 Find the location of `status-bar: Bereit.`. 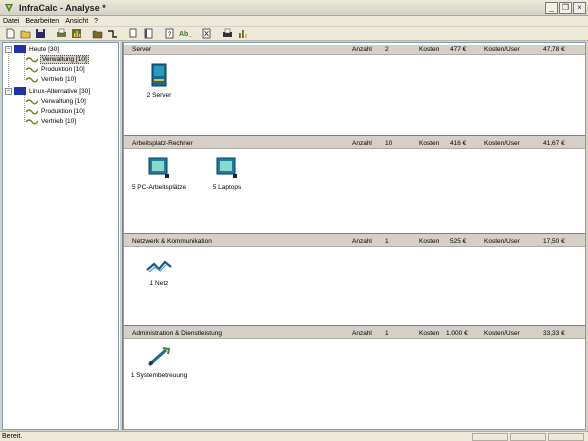

status-bar: Bereit. is located at coordinates (294, 436).